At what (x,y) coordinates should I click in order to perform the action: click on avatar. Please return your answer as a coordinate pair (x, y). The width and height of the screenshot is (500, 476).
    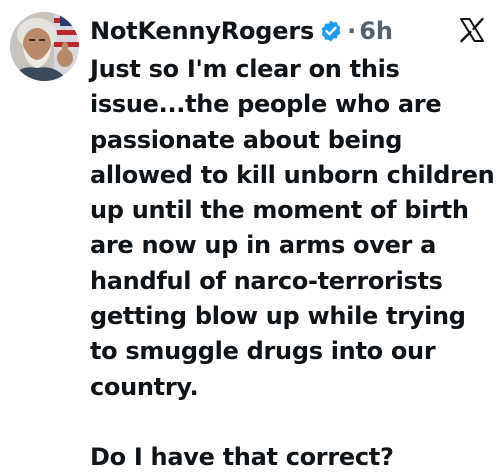
    Looking at the image, I should click on (44, 46).